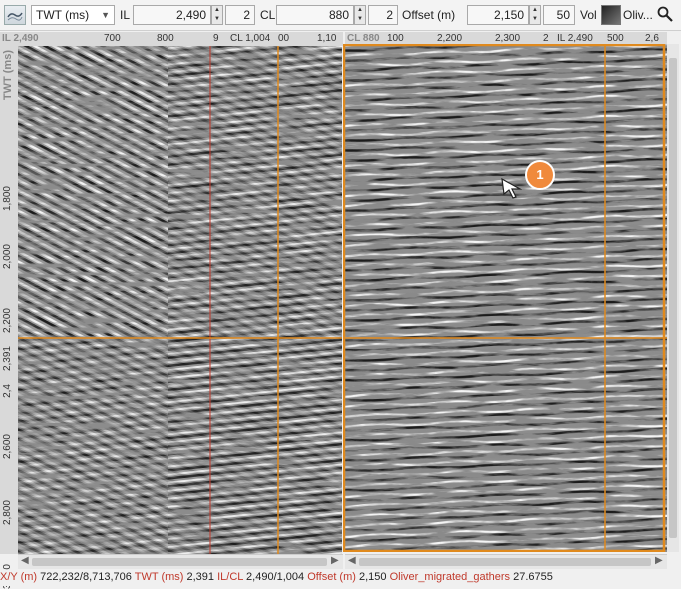 This screenshot has width=681, height=589. Describe the element at coordinates (172, 15) in the screenshot. I see `il-input: 2,490` at that location.